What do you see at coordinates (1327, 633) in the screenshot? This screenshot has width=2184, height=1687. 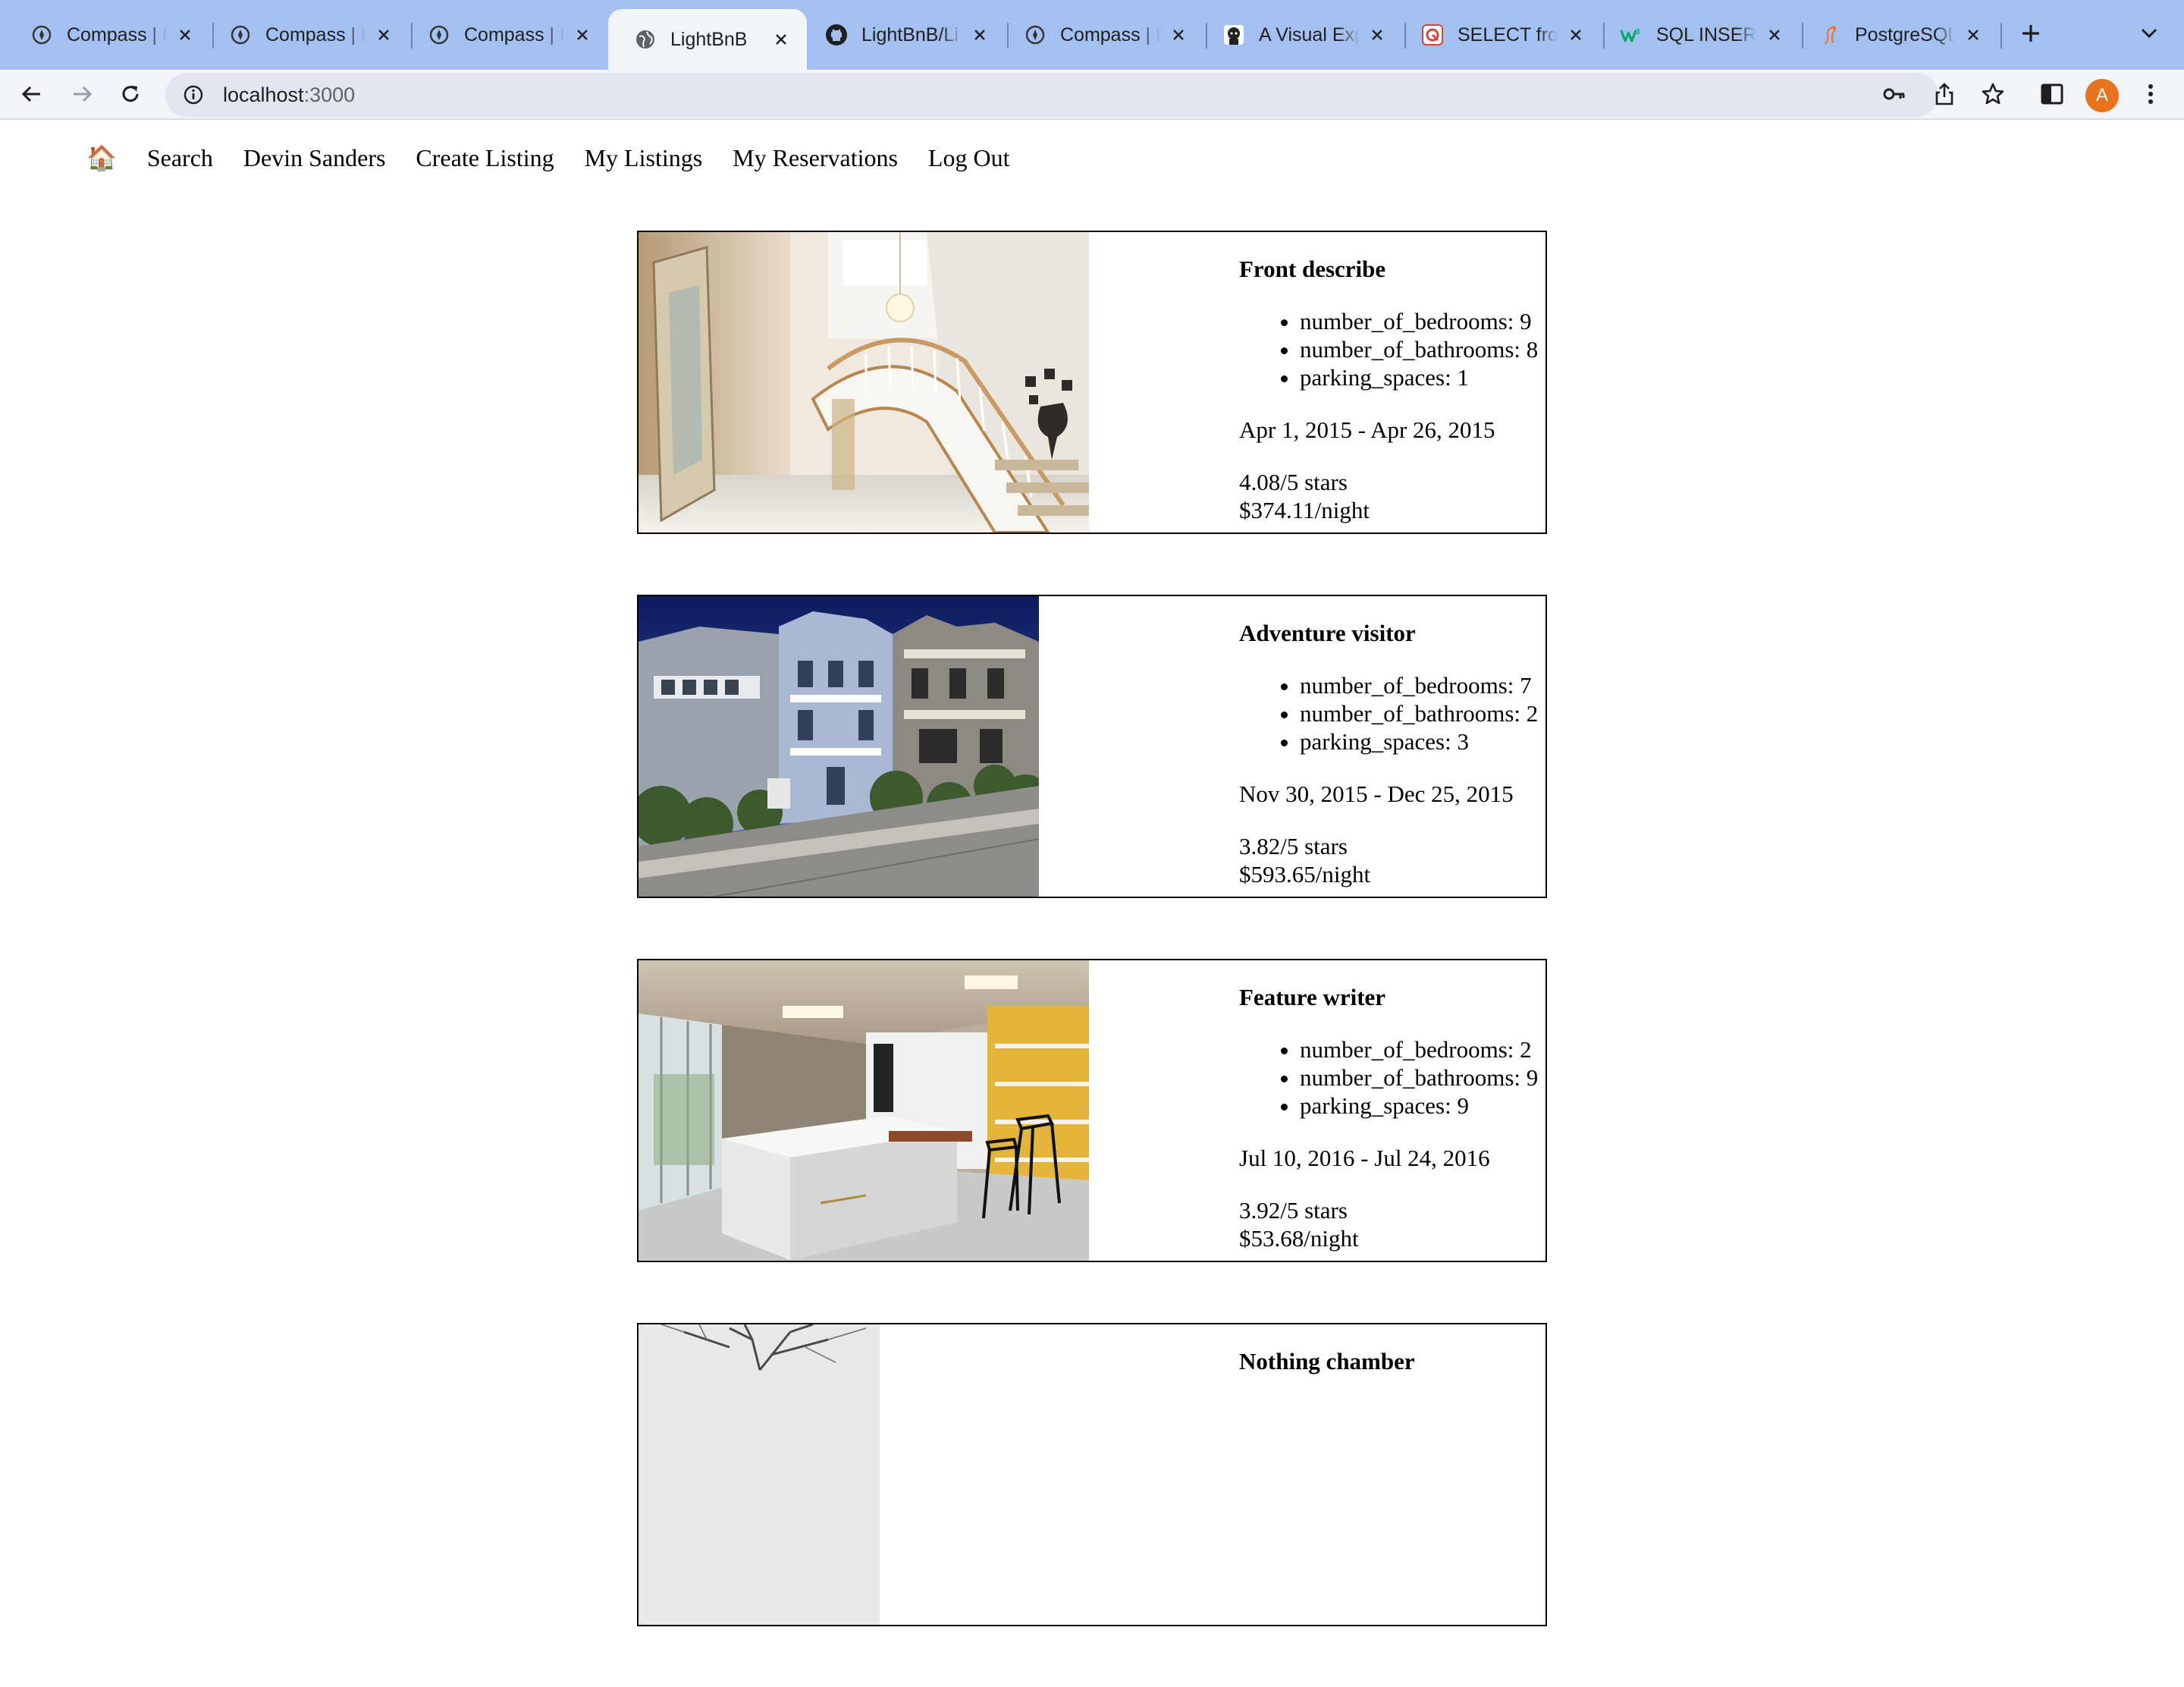 I see `listing-title: Adventure visitor` at bounding box center [1327, 633].